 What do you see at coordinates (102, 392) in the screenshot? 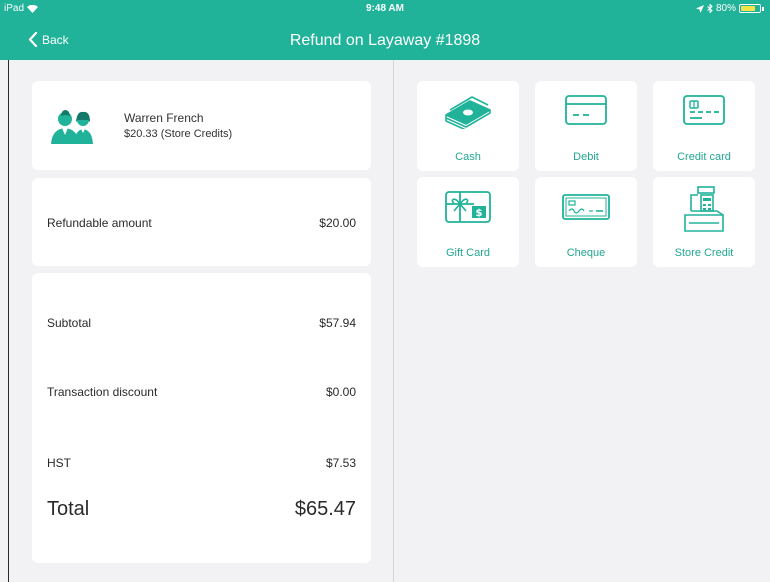
I see `discount-label: Transaction discount` at bounding box center [102, 392].